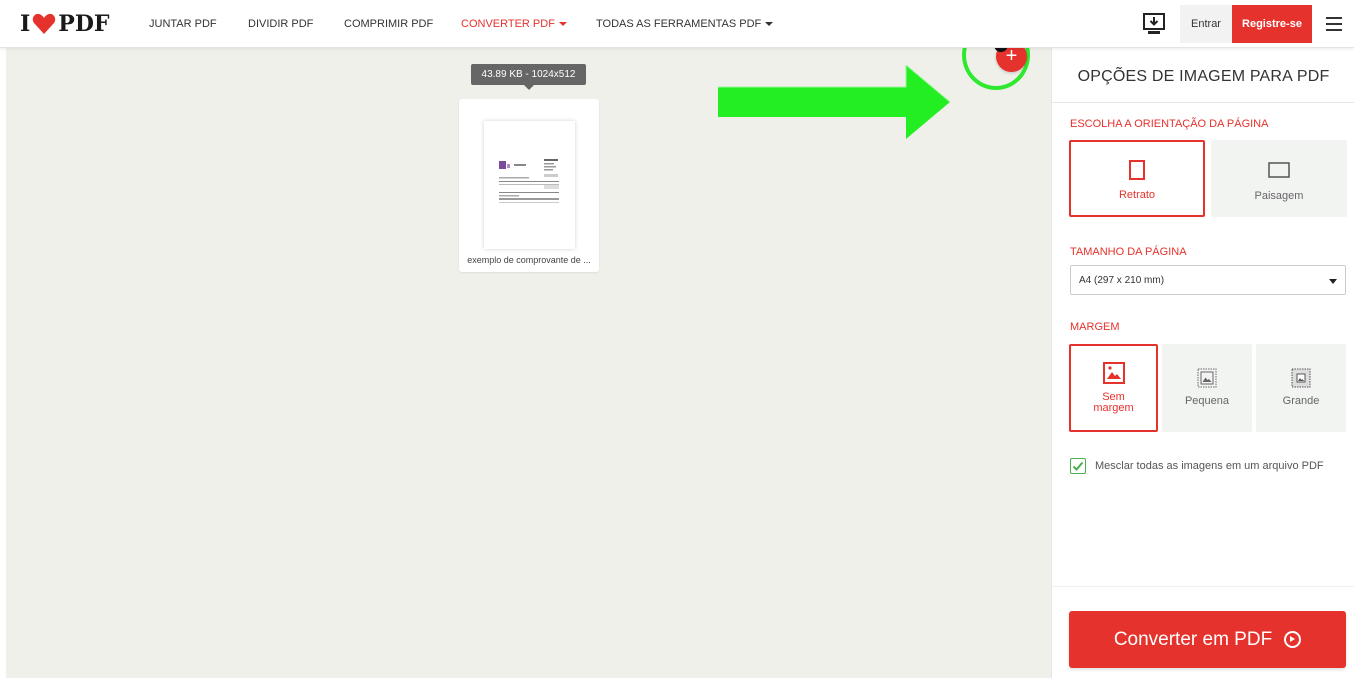  I want to click on login-button: Entrar, so click(1206, 24).